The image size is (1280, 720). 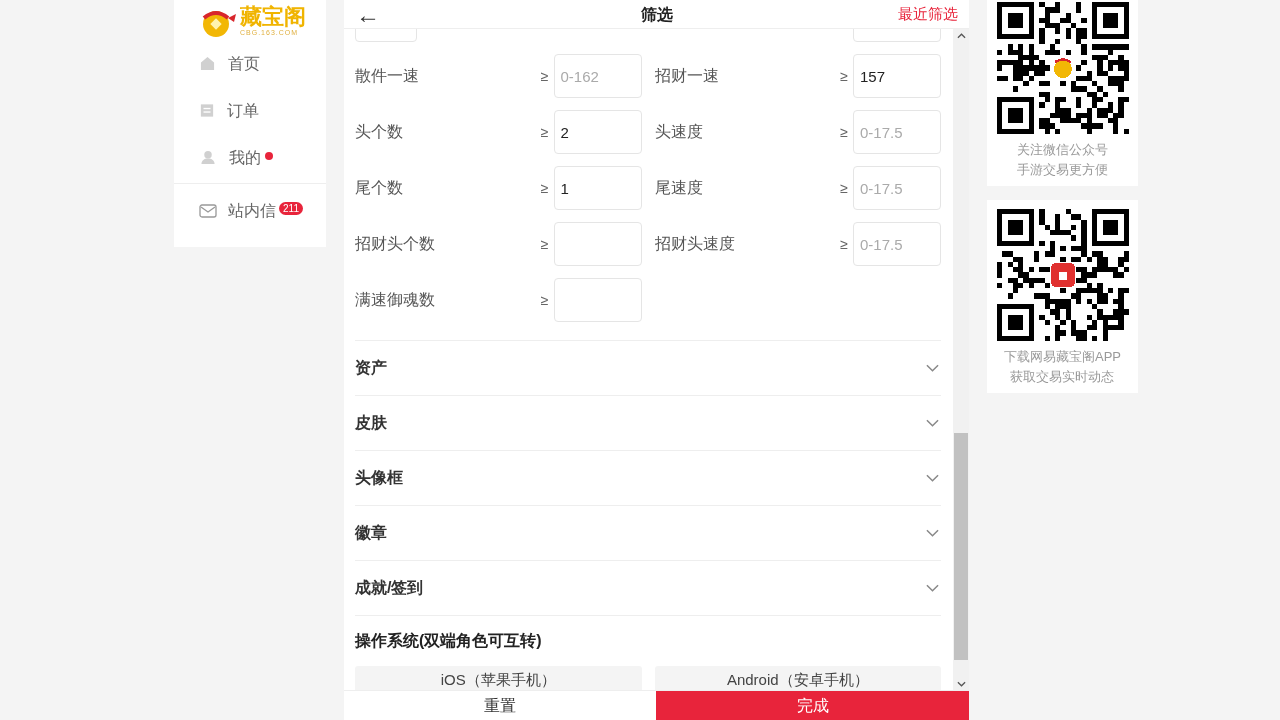 I want to click on accordion-header: 徽章, so click(x=648, y=533).